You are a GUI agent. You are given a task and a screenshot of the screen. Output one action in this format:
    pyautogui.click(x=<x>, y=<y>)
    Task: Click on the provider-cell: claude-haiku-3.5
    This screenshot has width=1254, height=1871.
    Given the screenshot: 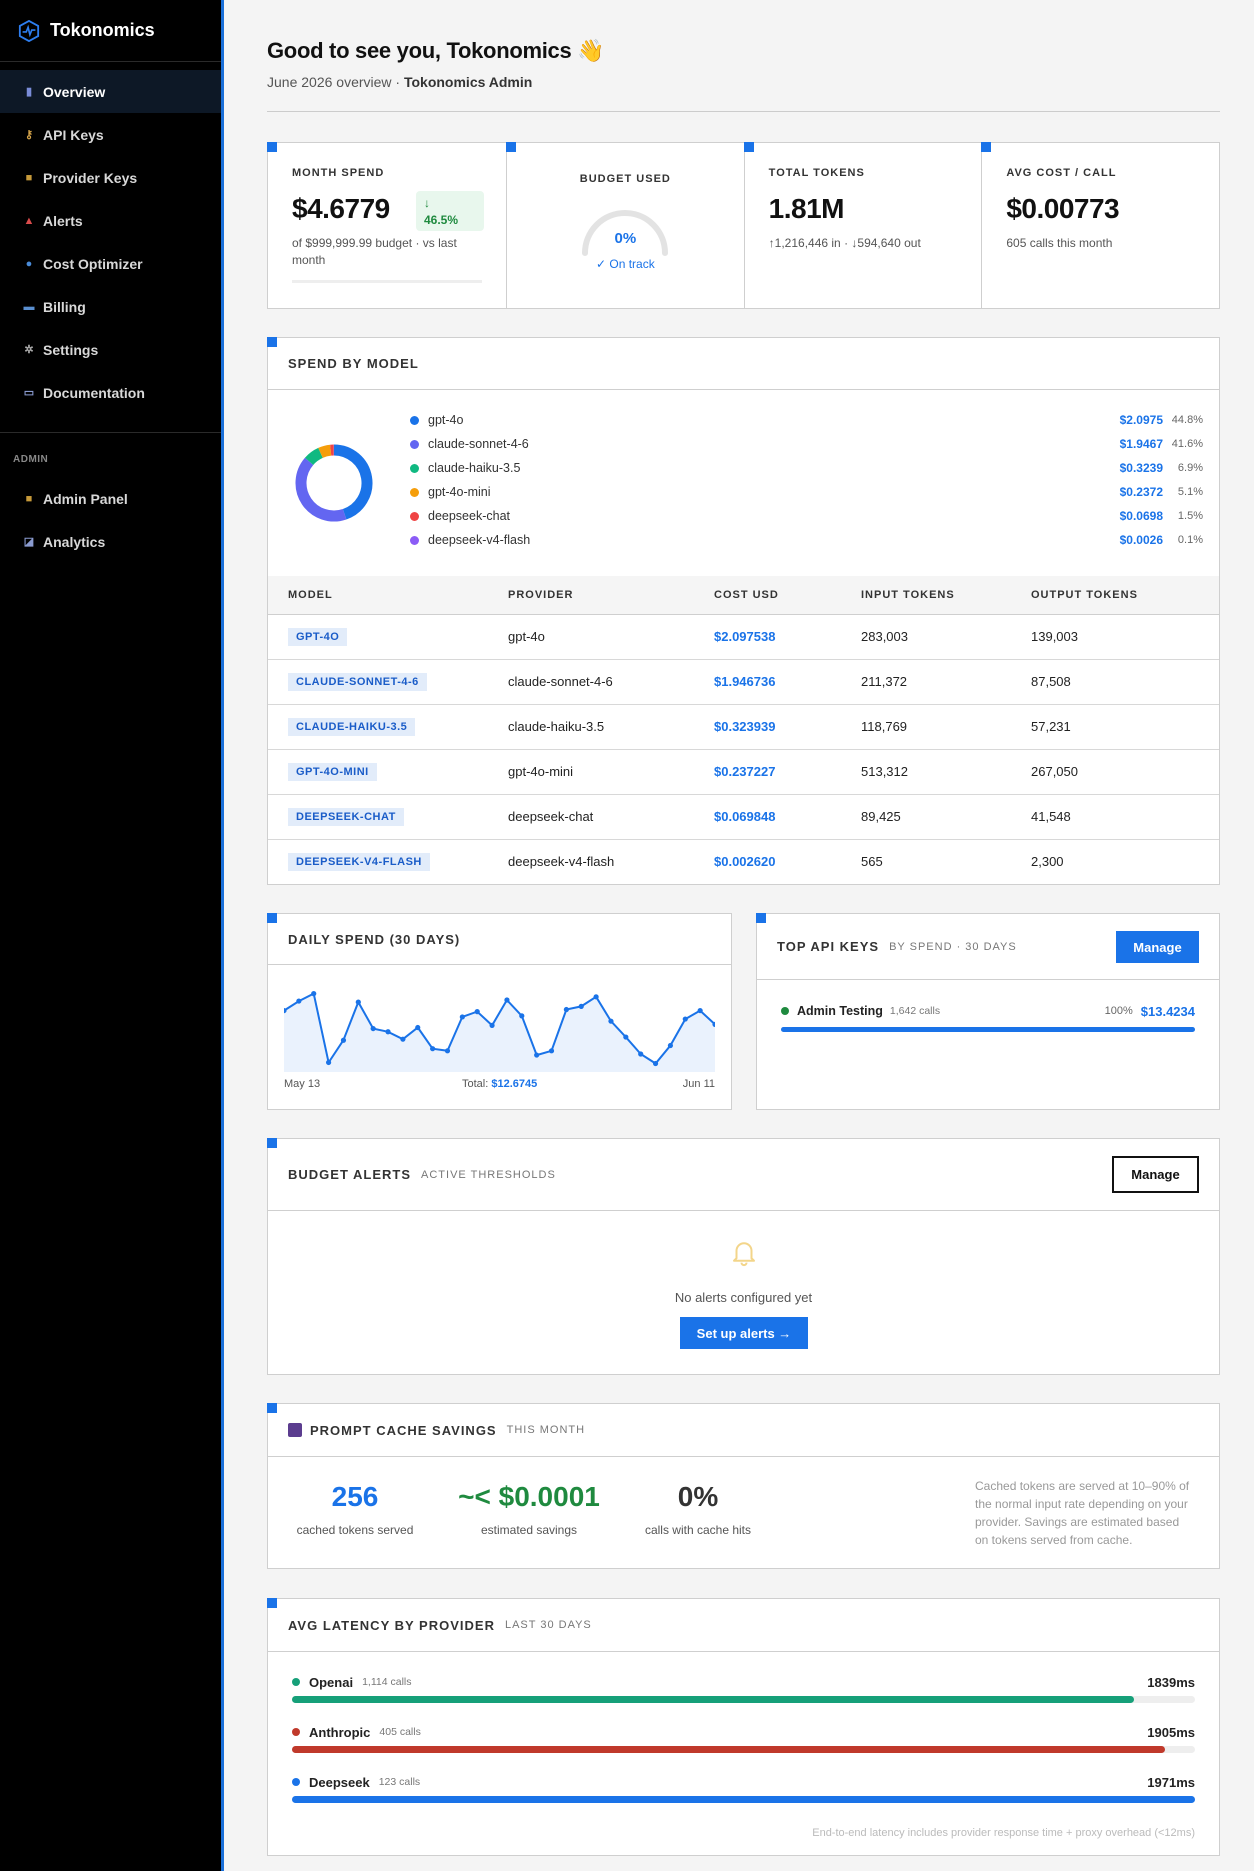 What is the action you would take?
    pyautogui.click(x=611, y=727)
    